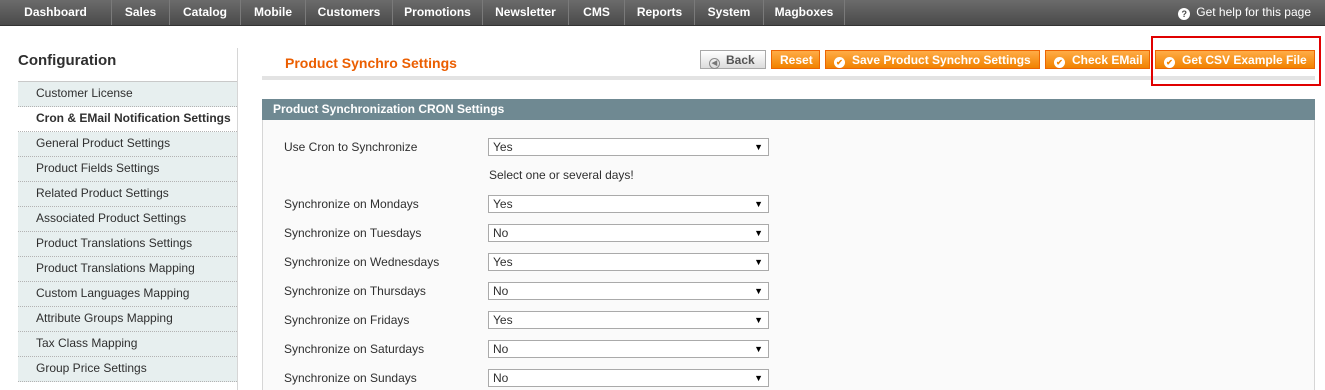  I want to click on nav-magboxes: Magboxes, so click(804, 12).